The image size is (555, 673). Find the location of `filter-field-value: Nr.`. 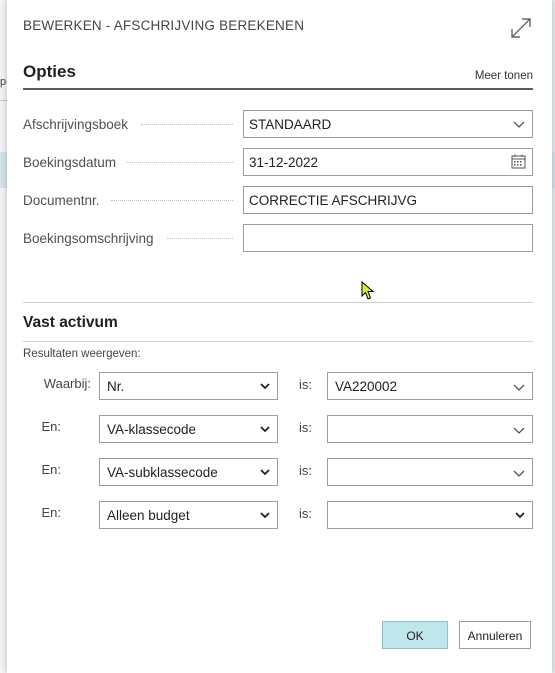

filter-field-value: Nr. is located at coordinates (116, 386).